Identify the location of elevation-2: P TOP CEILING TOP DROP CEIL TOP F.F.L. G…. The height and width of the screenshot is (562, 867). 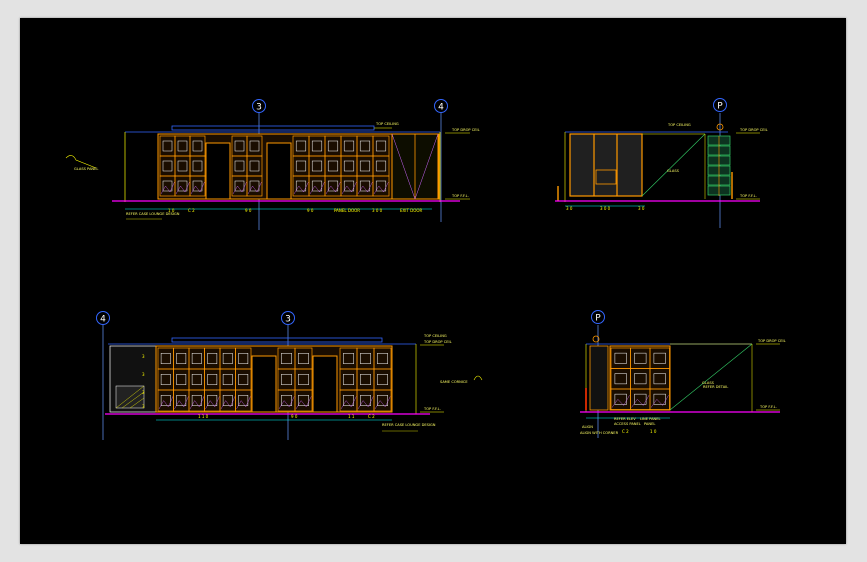
(661, 163).